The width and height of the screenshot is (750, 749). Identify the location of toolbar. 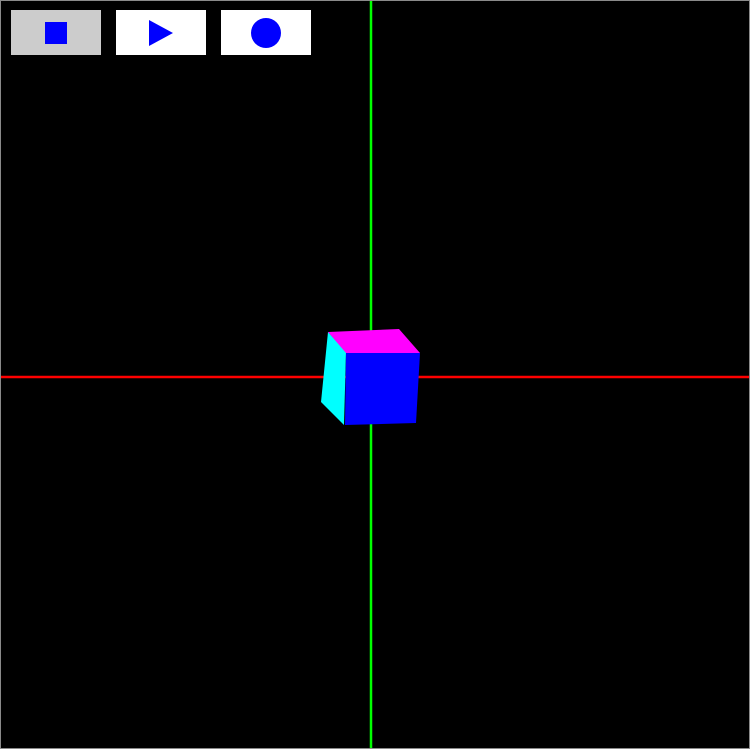
(161, 33).